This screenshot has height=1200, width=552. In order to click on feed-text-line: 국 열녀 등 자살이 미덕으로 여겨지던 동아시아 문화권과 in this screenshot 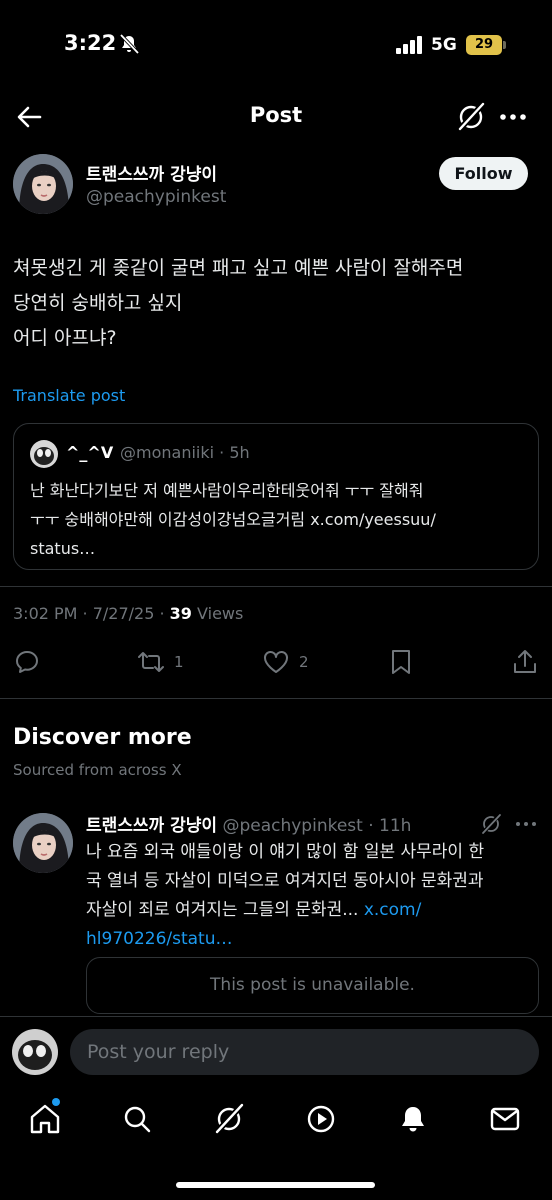, I will do `click(285, 881)`.